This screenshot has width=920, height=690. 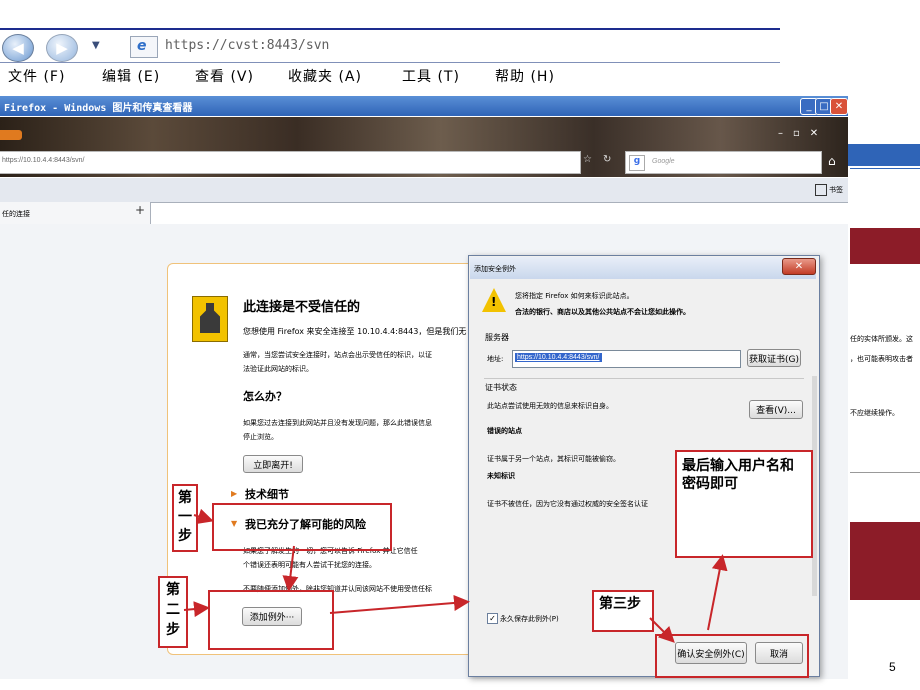 What do you see at coordinates (196, 609) in the screenshot?
I see `arrow-step2` at bounding box center [196, 609].